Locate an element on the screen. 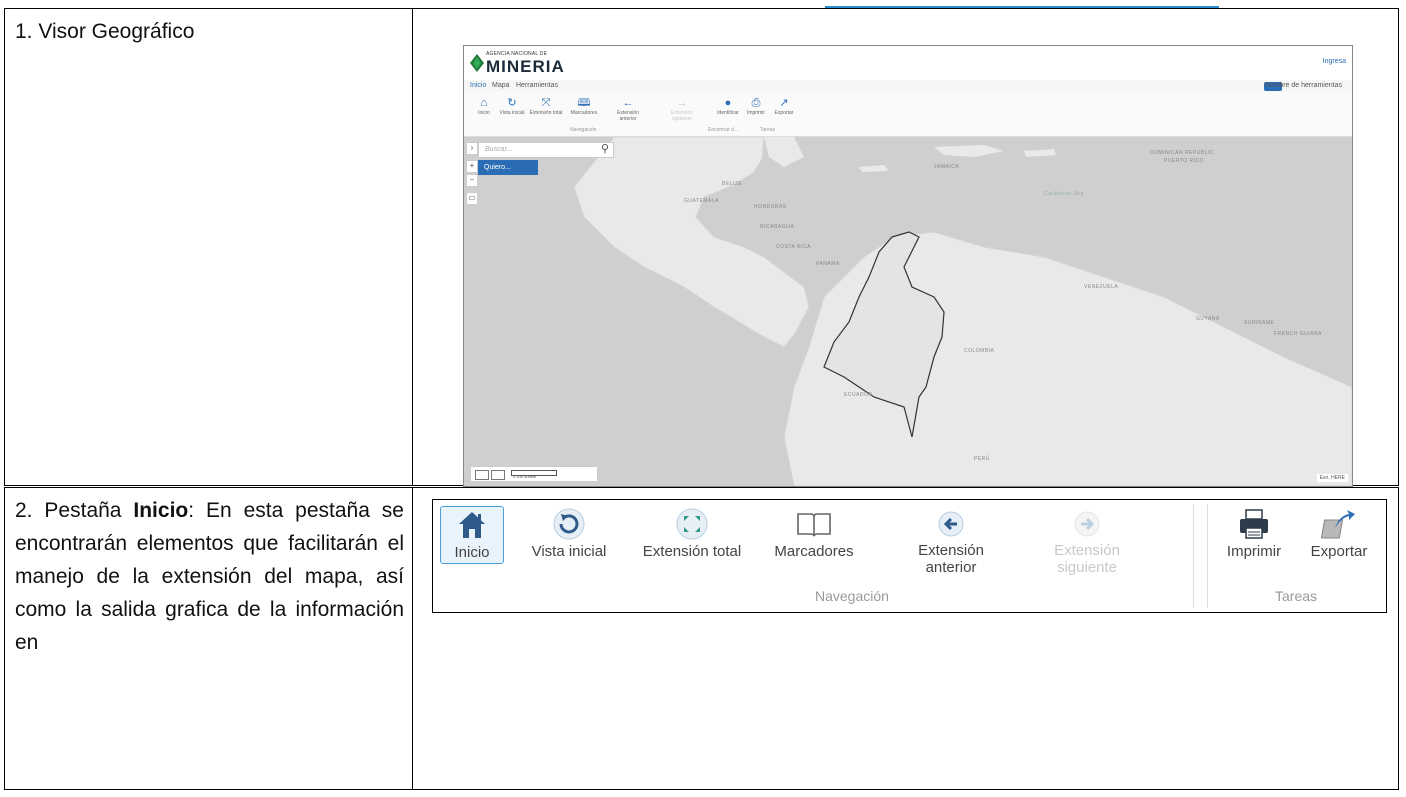  tool-names-label: Nombre de herramientas is located at coordinates (1303, 85).